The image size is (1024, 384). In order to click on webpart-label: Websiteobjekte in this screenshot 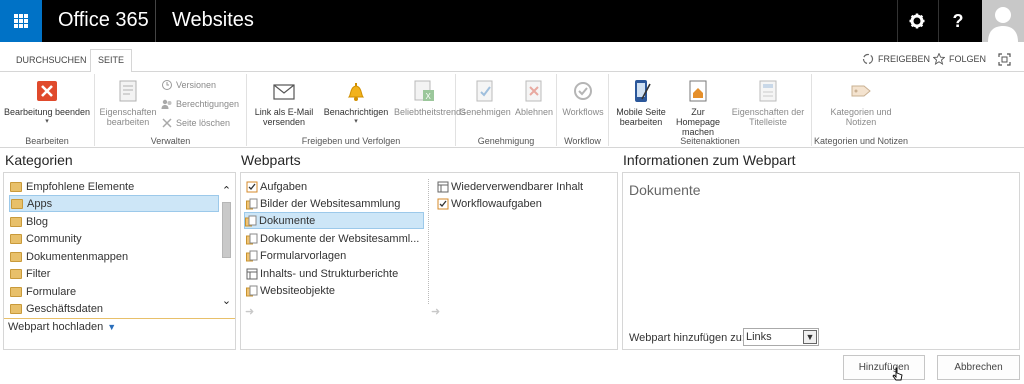, I will do `click(298, 290)`.